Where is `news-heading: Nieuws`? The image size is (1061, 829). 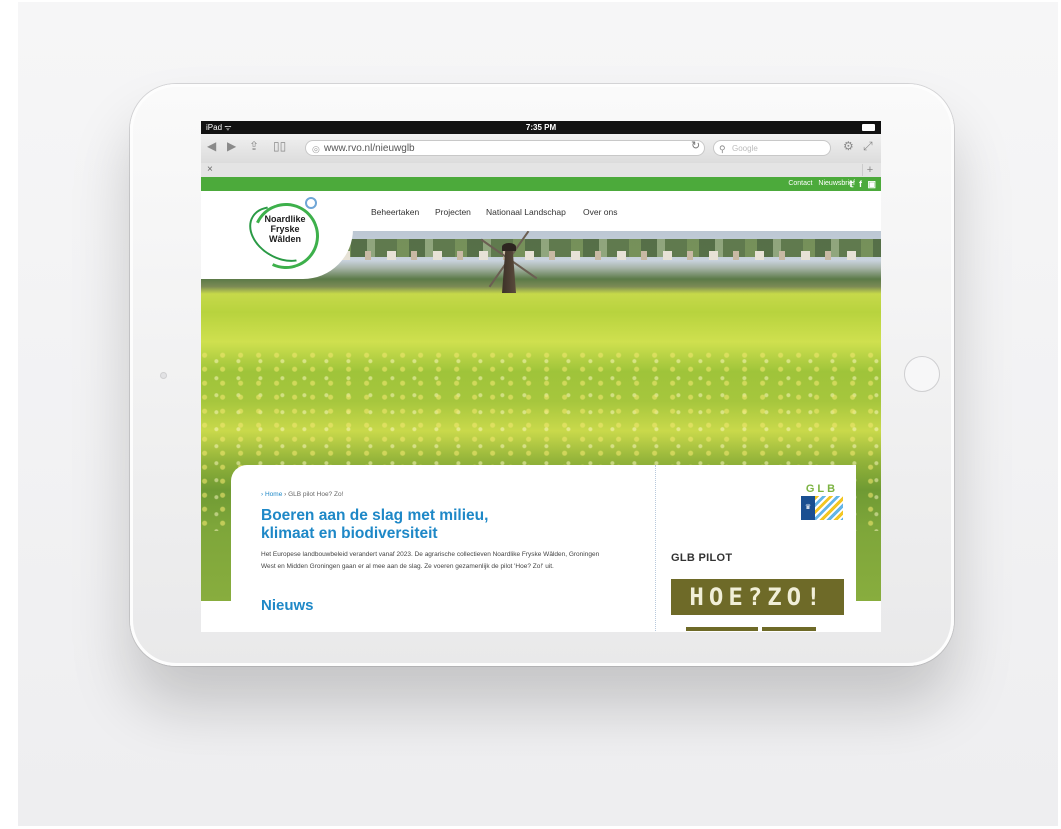
news-heading: Nieuws is located at coordinates (287, 605).